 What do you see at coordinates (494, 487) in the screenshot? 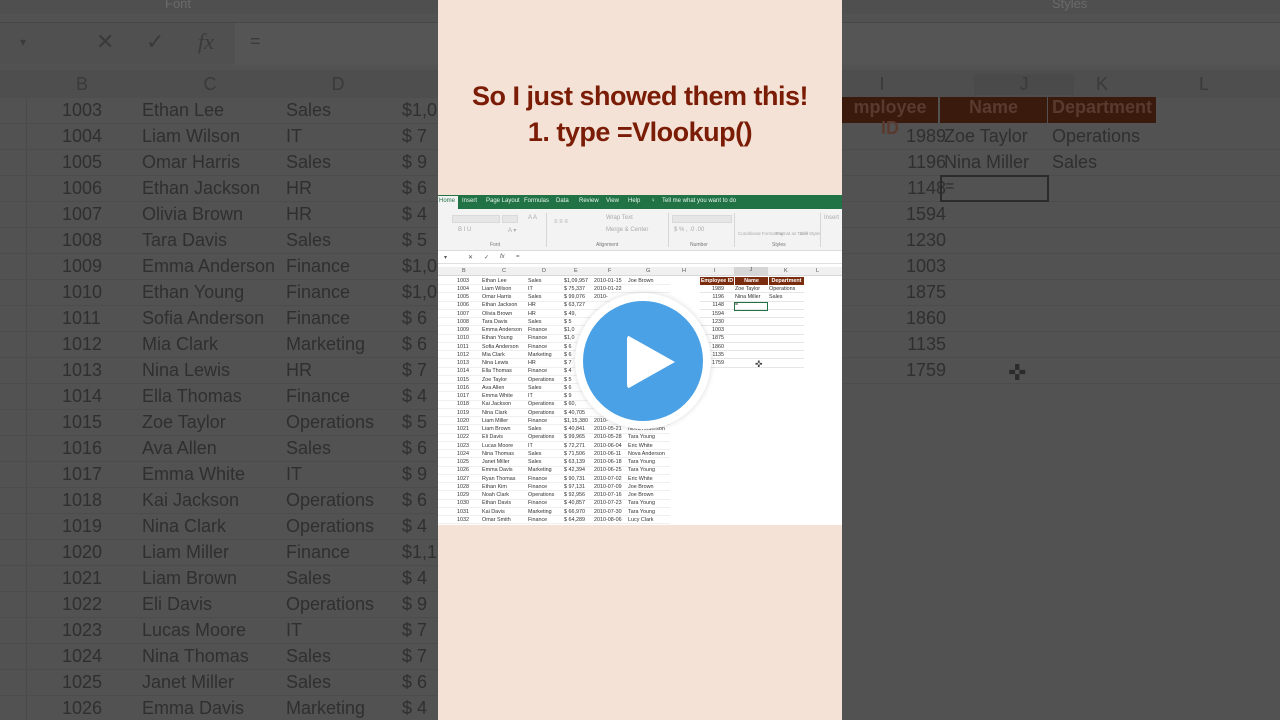
I see `cell-name: Ethan Kim` at bounding box center [494, 487].